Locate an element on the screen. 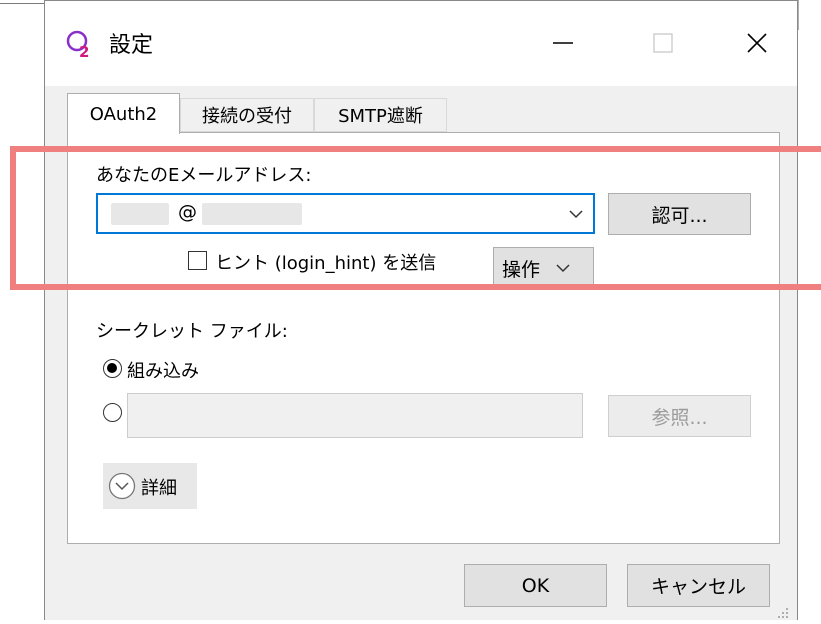 The width and height of the screenshot is (821, 624). close-icon is located at coordinates (757, 43).